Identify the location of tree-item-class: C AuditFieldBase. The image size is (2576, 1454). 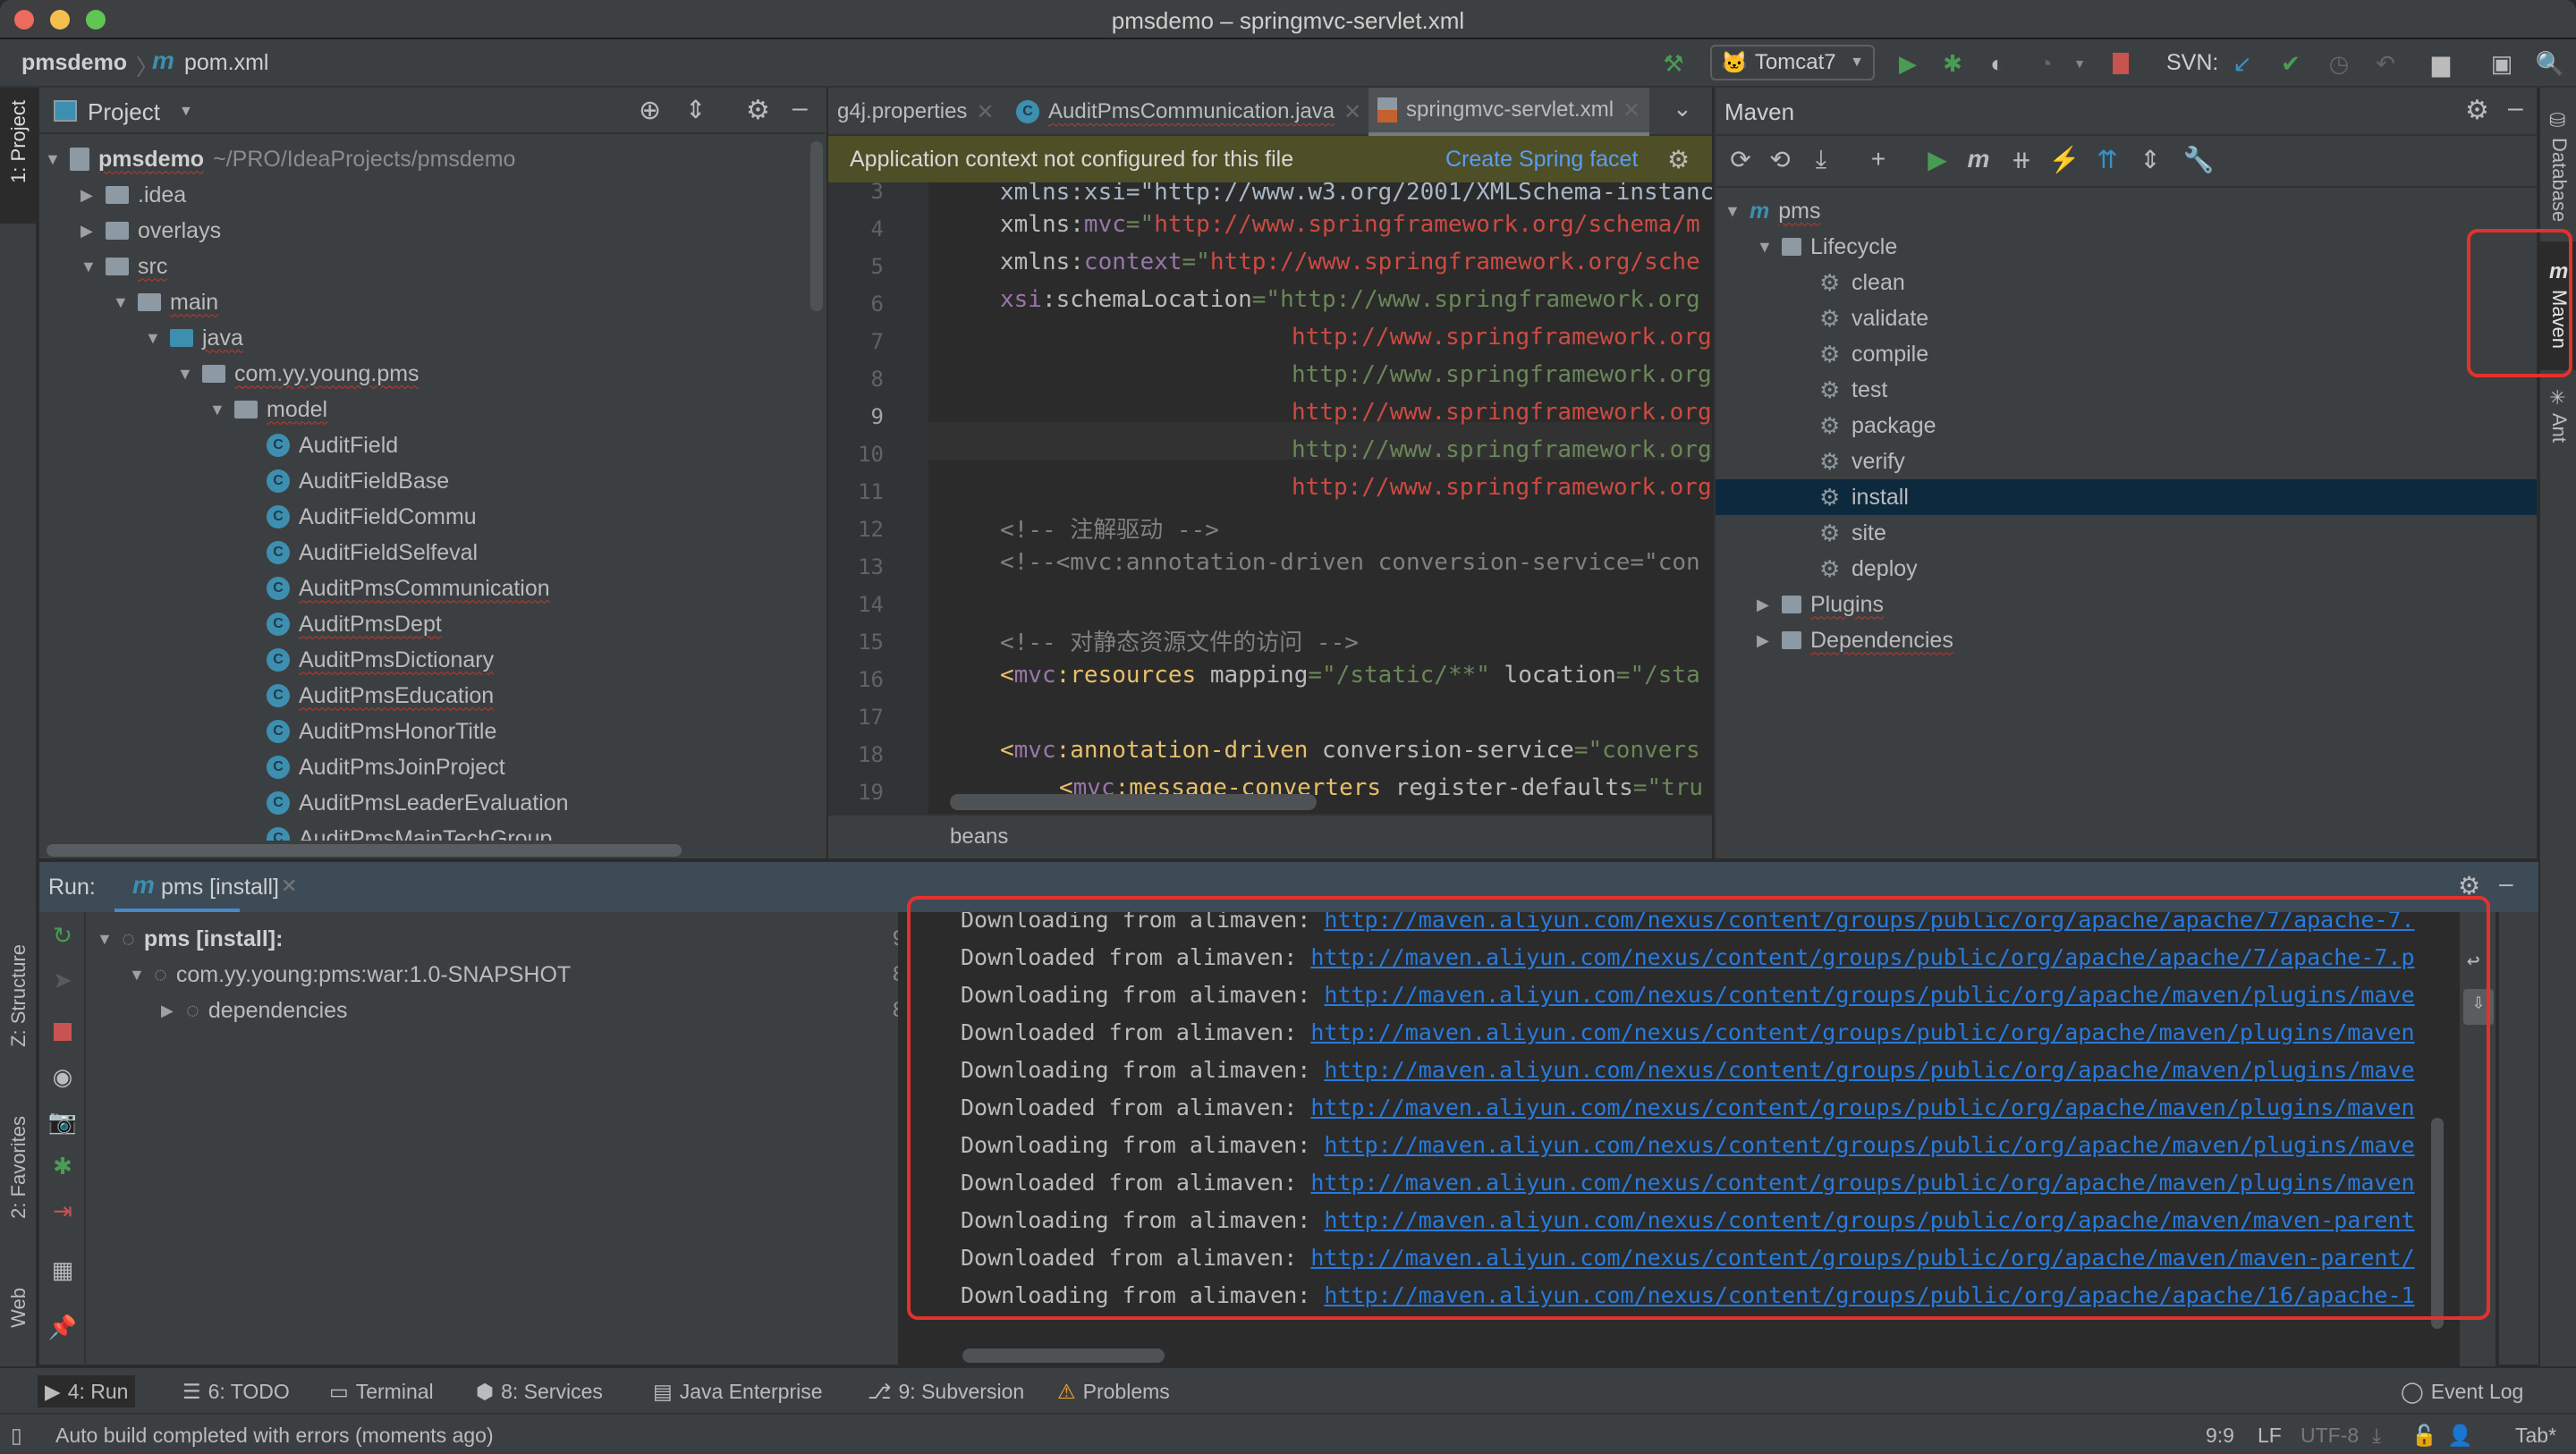
(358, 481).